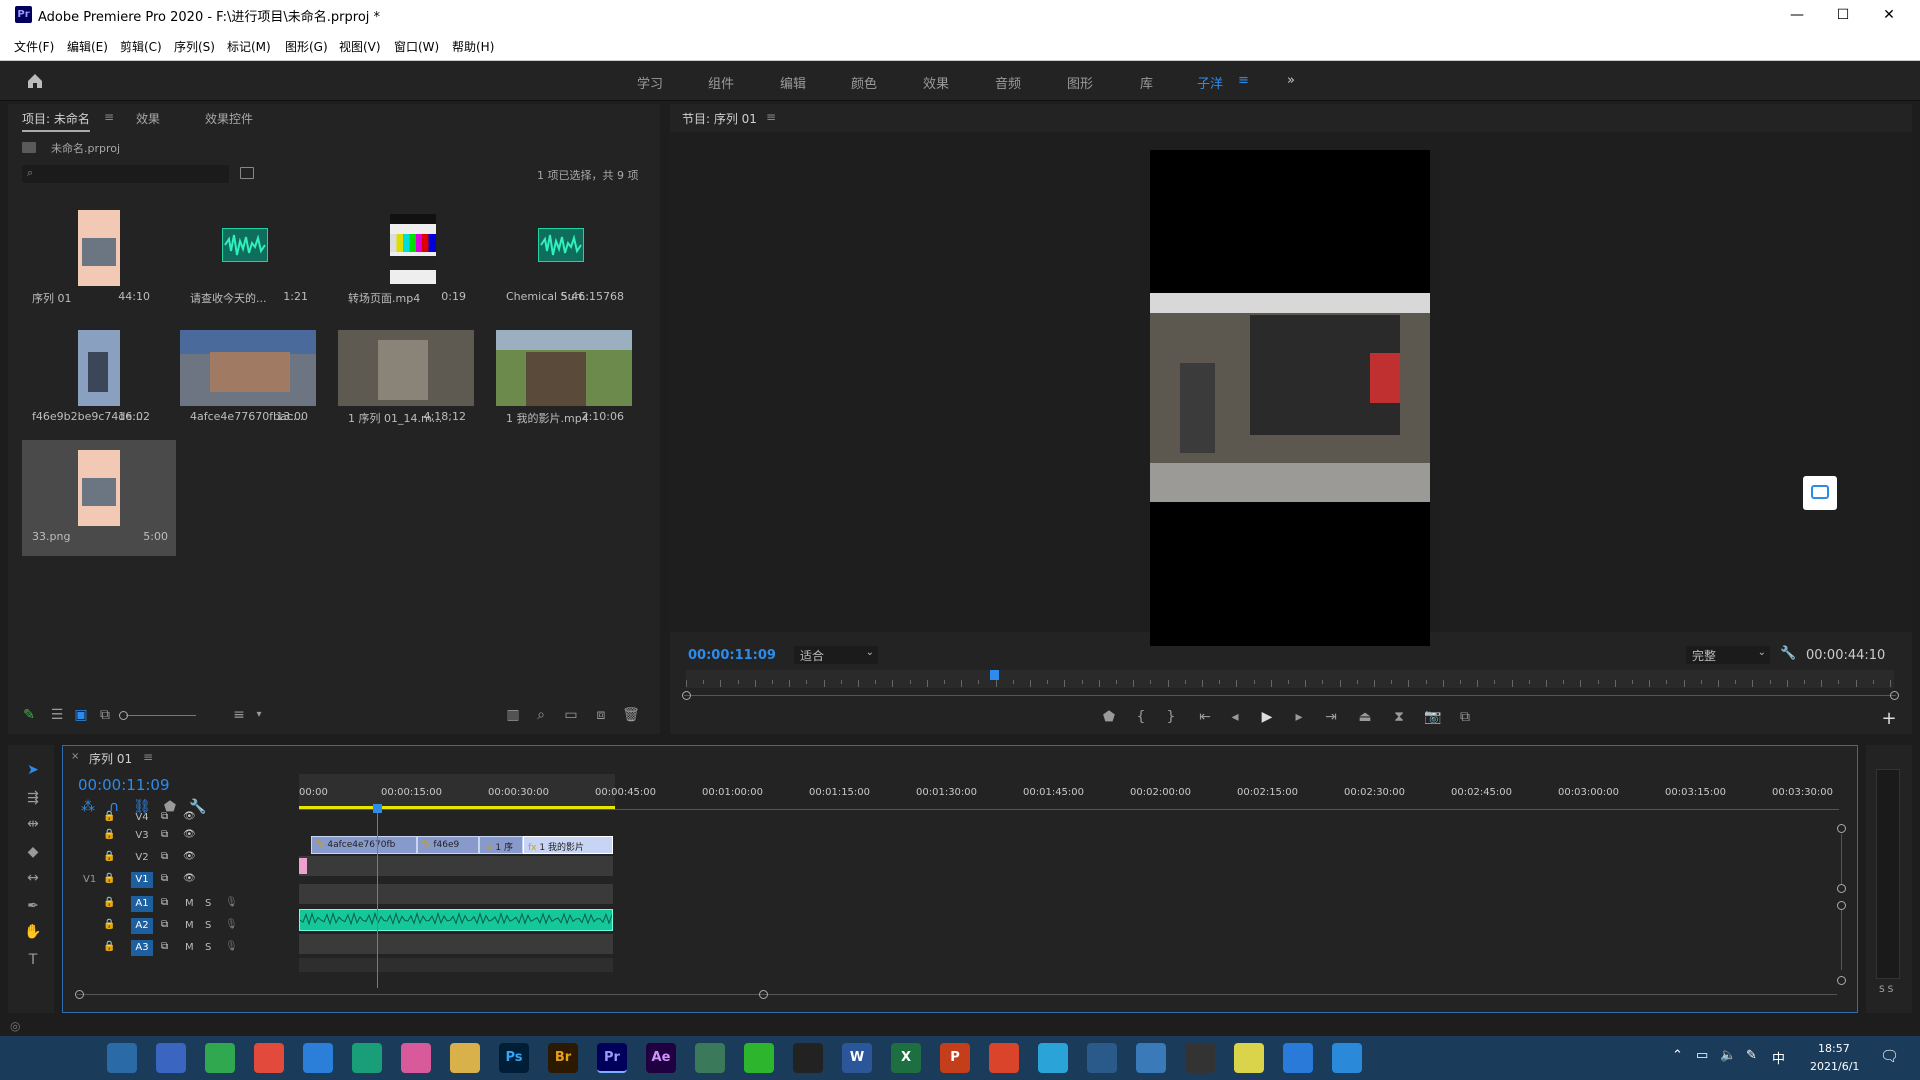  I want to click on project-item: 序列 01 44:10, so click(90, 252).